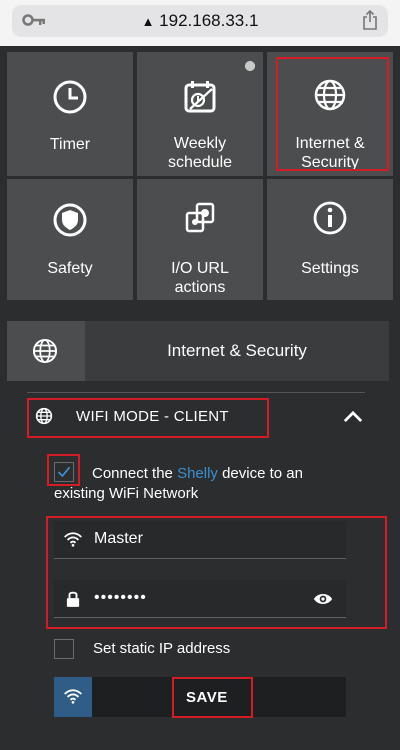 The height and width of the screenshot is (750, 400). Describe the element at coordinates (200, 278) in the screenshot. I see `tile-label: I/O URL actions` at that location.